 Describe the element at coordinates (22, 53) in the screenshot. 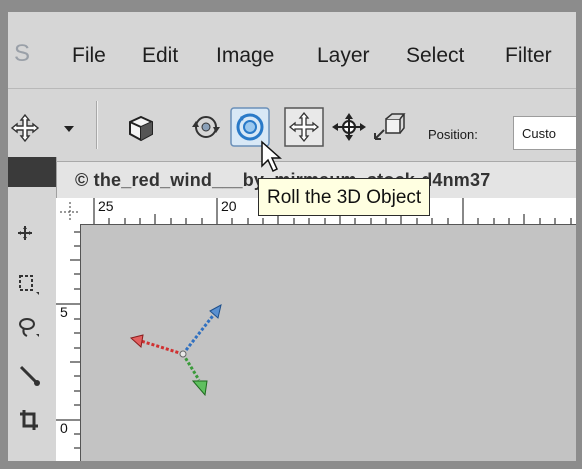

I see `app-logo: S` at that location.